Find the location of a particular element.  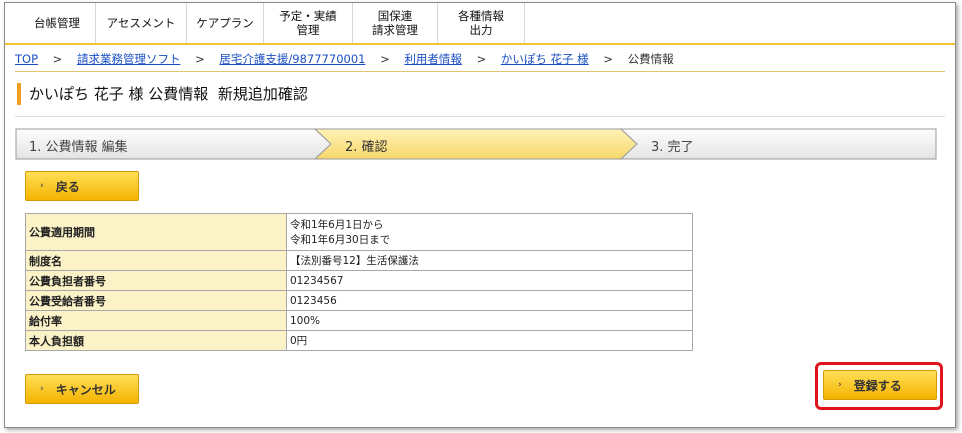

row-value: 0円 is located at coordinates (489, 340).